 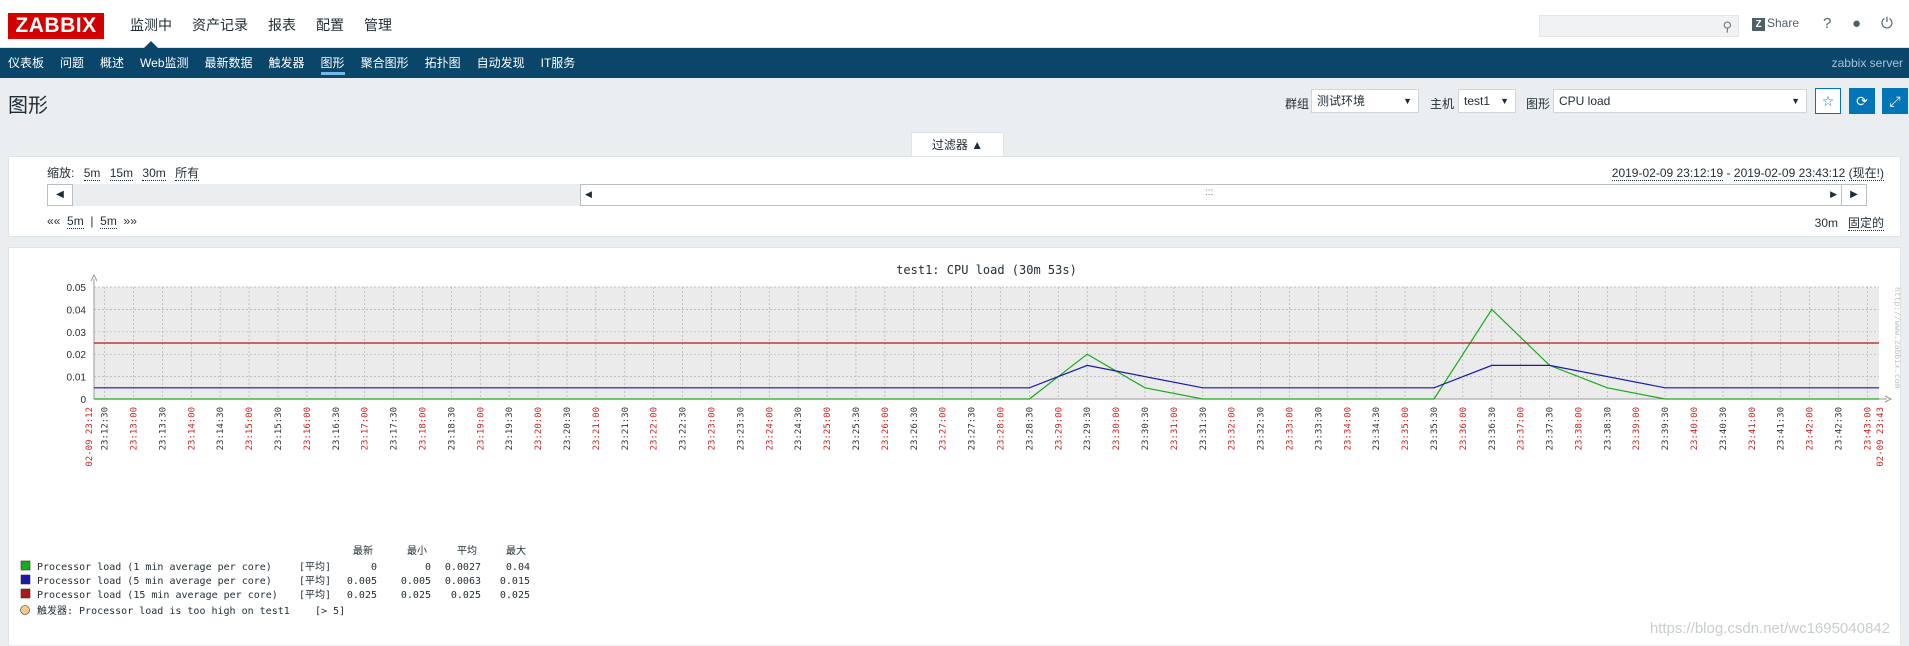 I want to click on menu-inventory: 资产记录, so click(x=220, y=24).